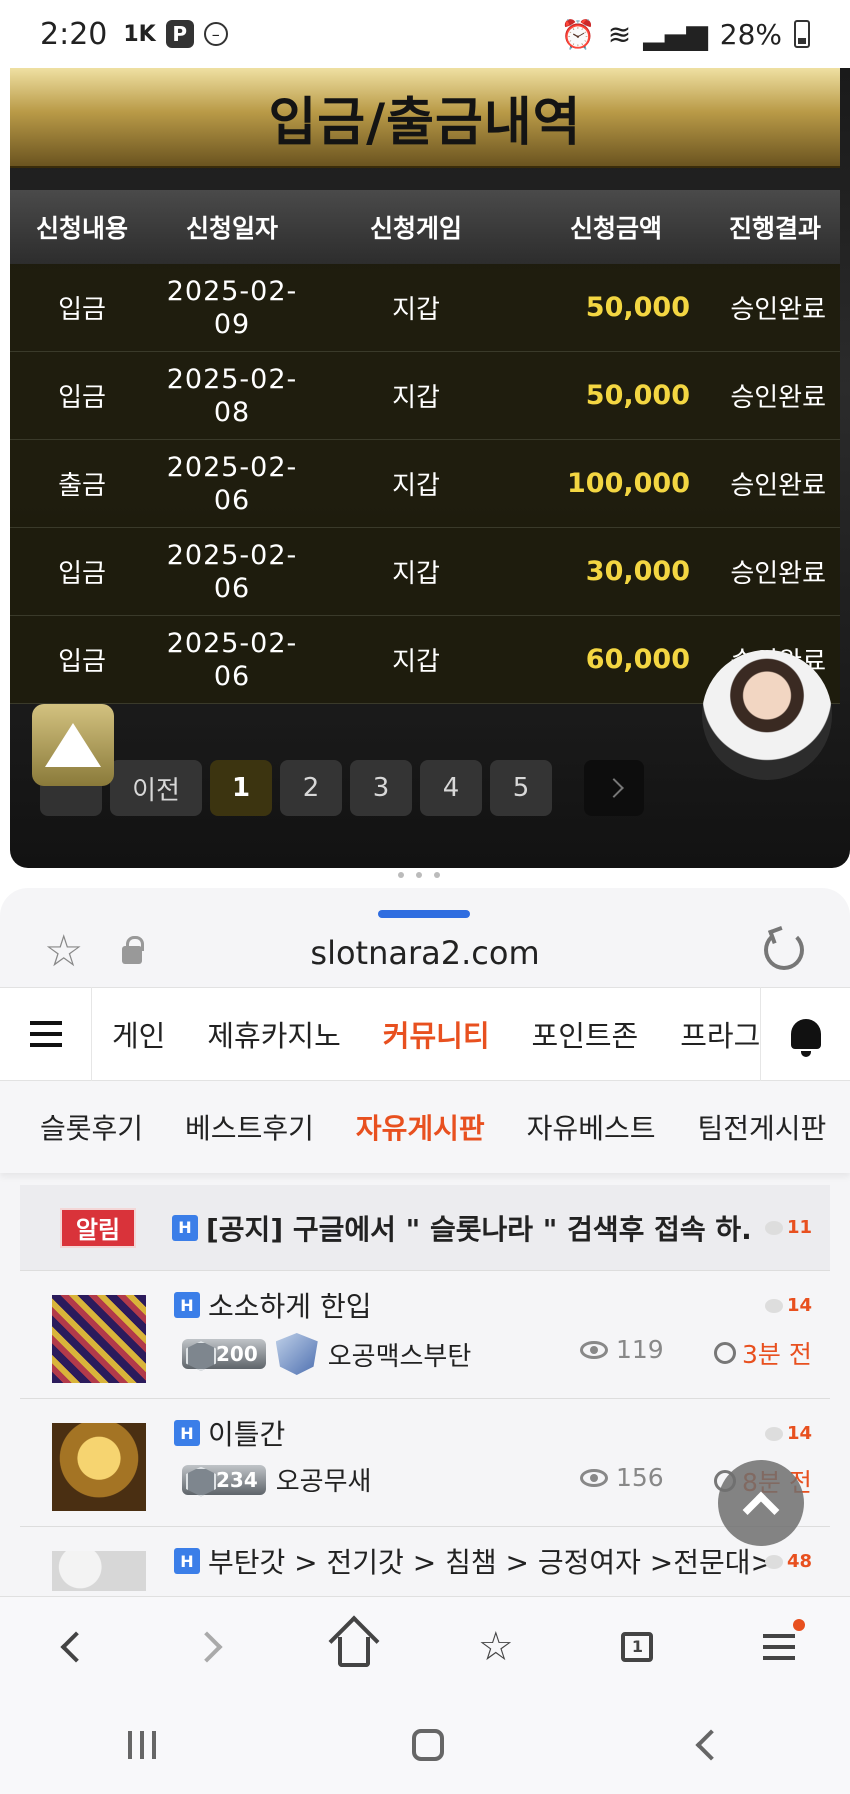 The width and height of the screenshot is (850, 1794). What do you see at coordinates (425, 572) in the screenshot?
I see `table-row: 입금 2025-02-06 지갑 30,000 승인완료` at bounding box center [425, 572].